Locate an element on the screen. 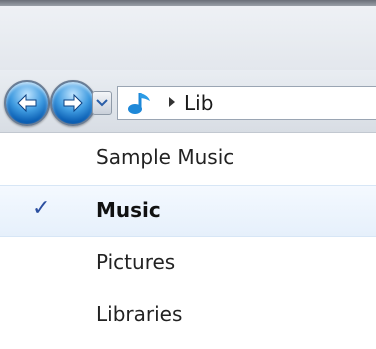 The height and width of the screenshot is (349, 376). breadcrumb-libraries: Lib is located at coordinates (198, 103).